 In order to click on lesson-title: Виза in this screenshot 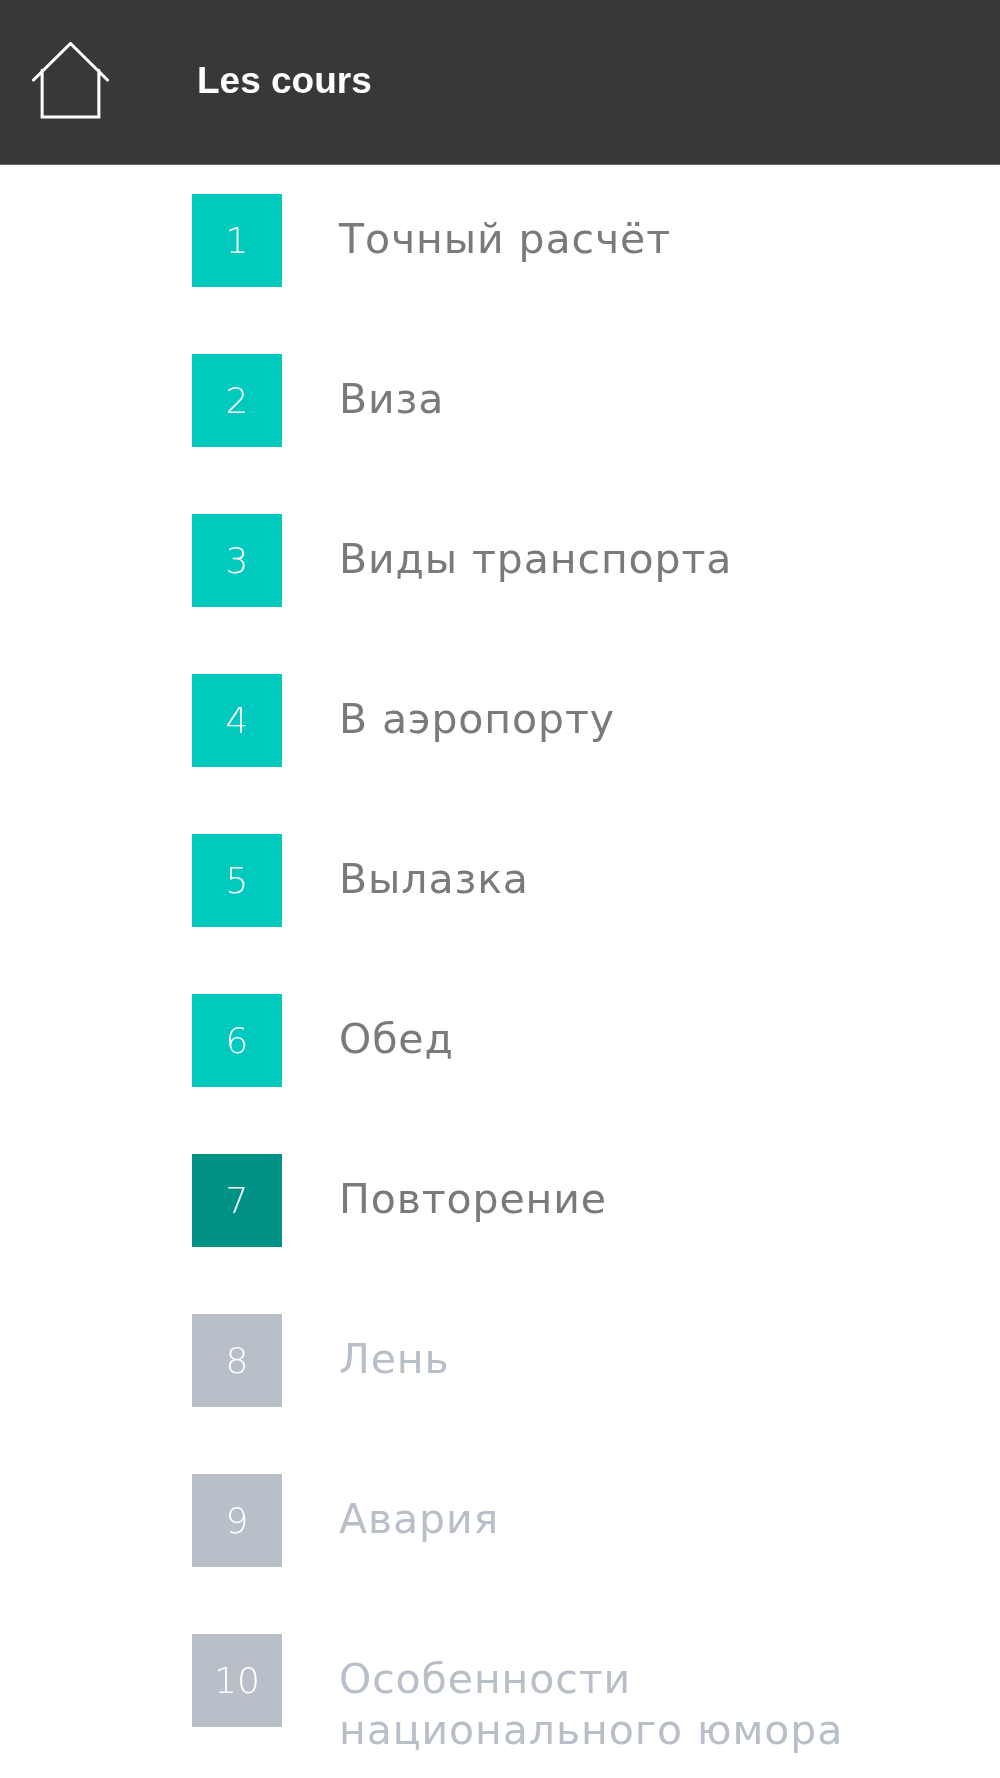, I will do `click(392, 399)`.